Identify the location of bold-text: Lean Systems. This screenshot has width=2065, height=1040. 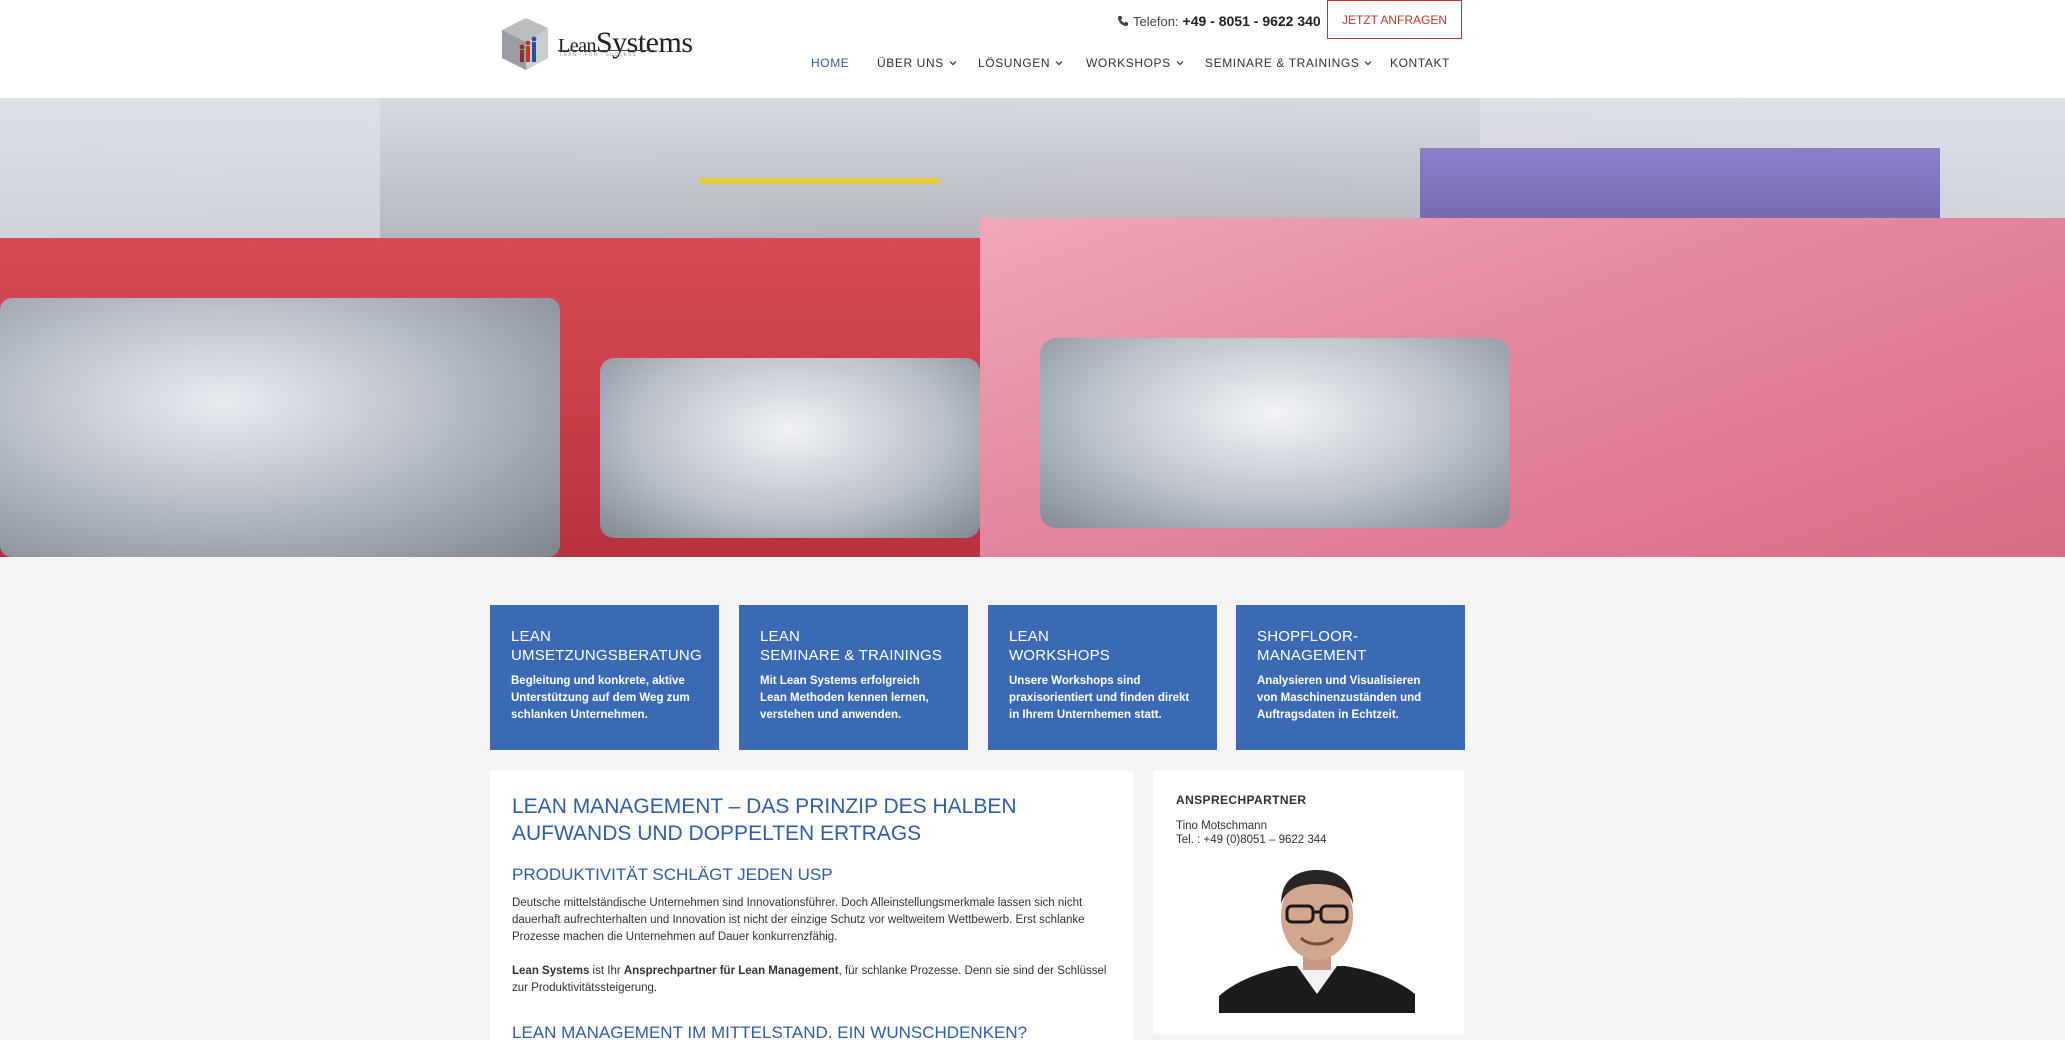
(551, 971).